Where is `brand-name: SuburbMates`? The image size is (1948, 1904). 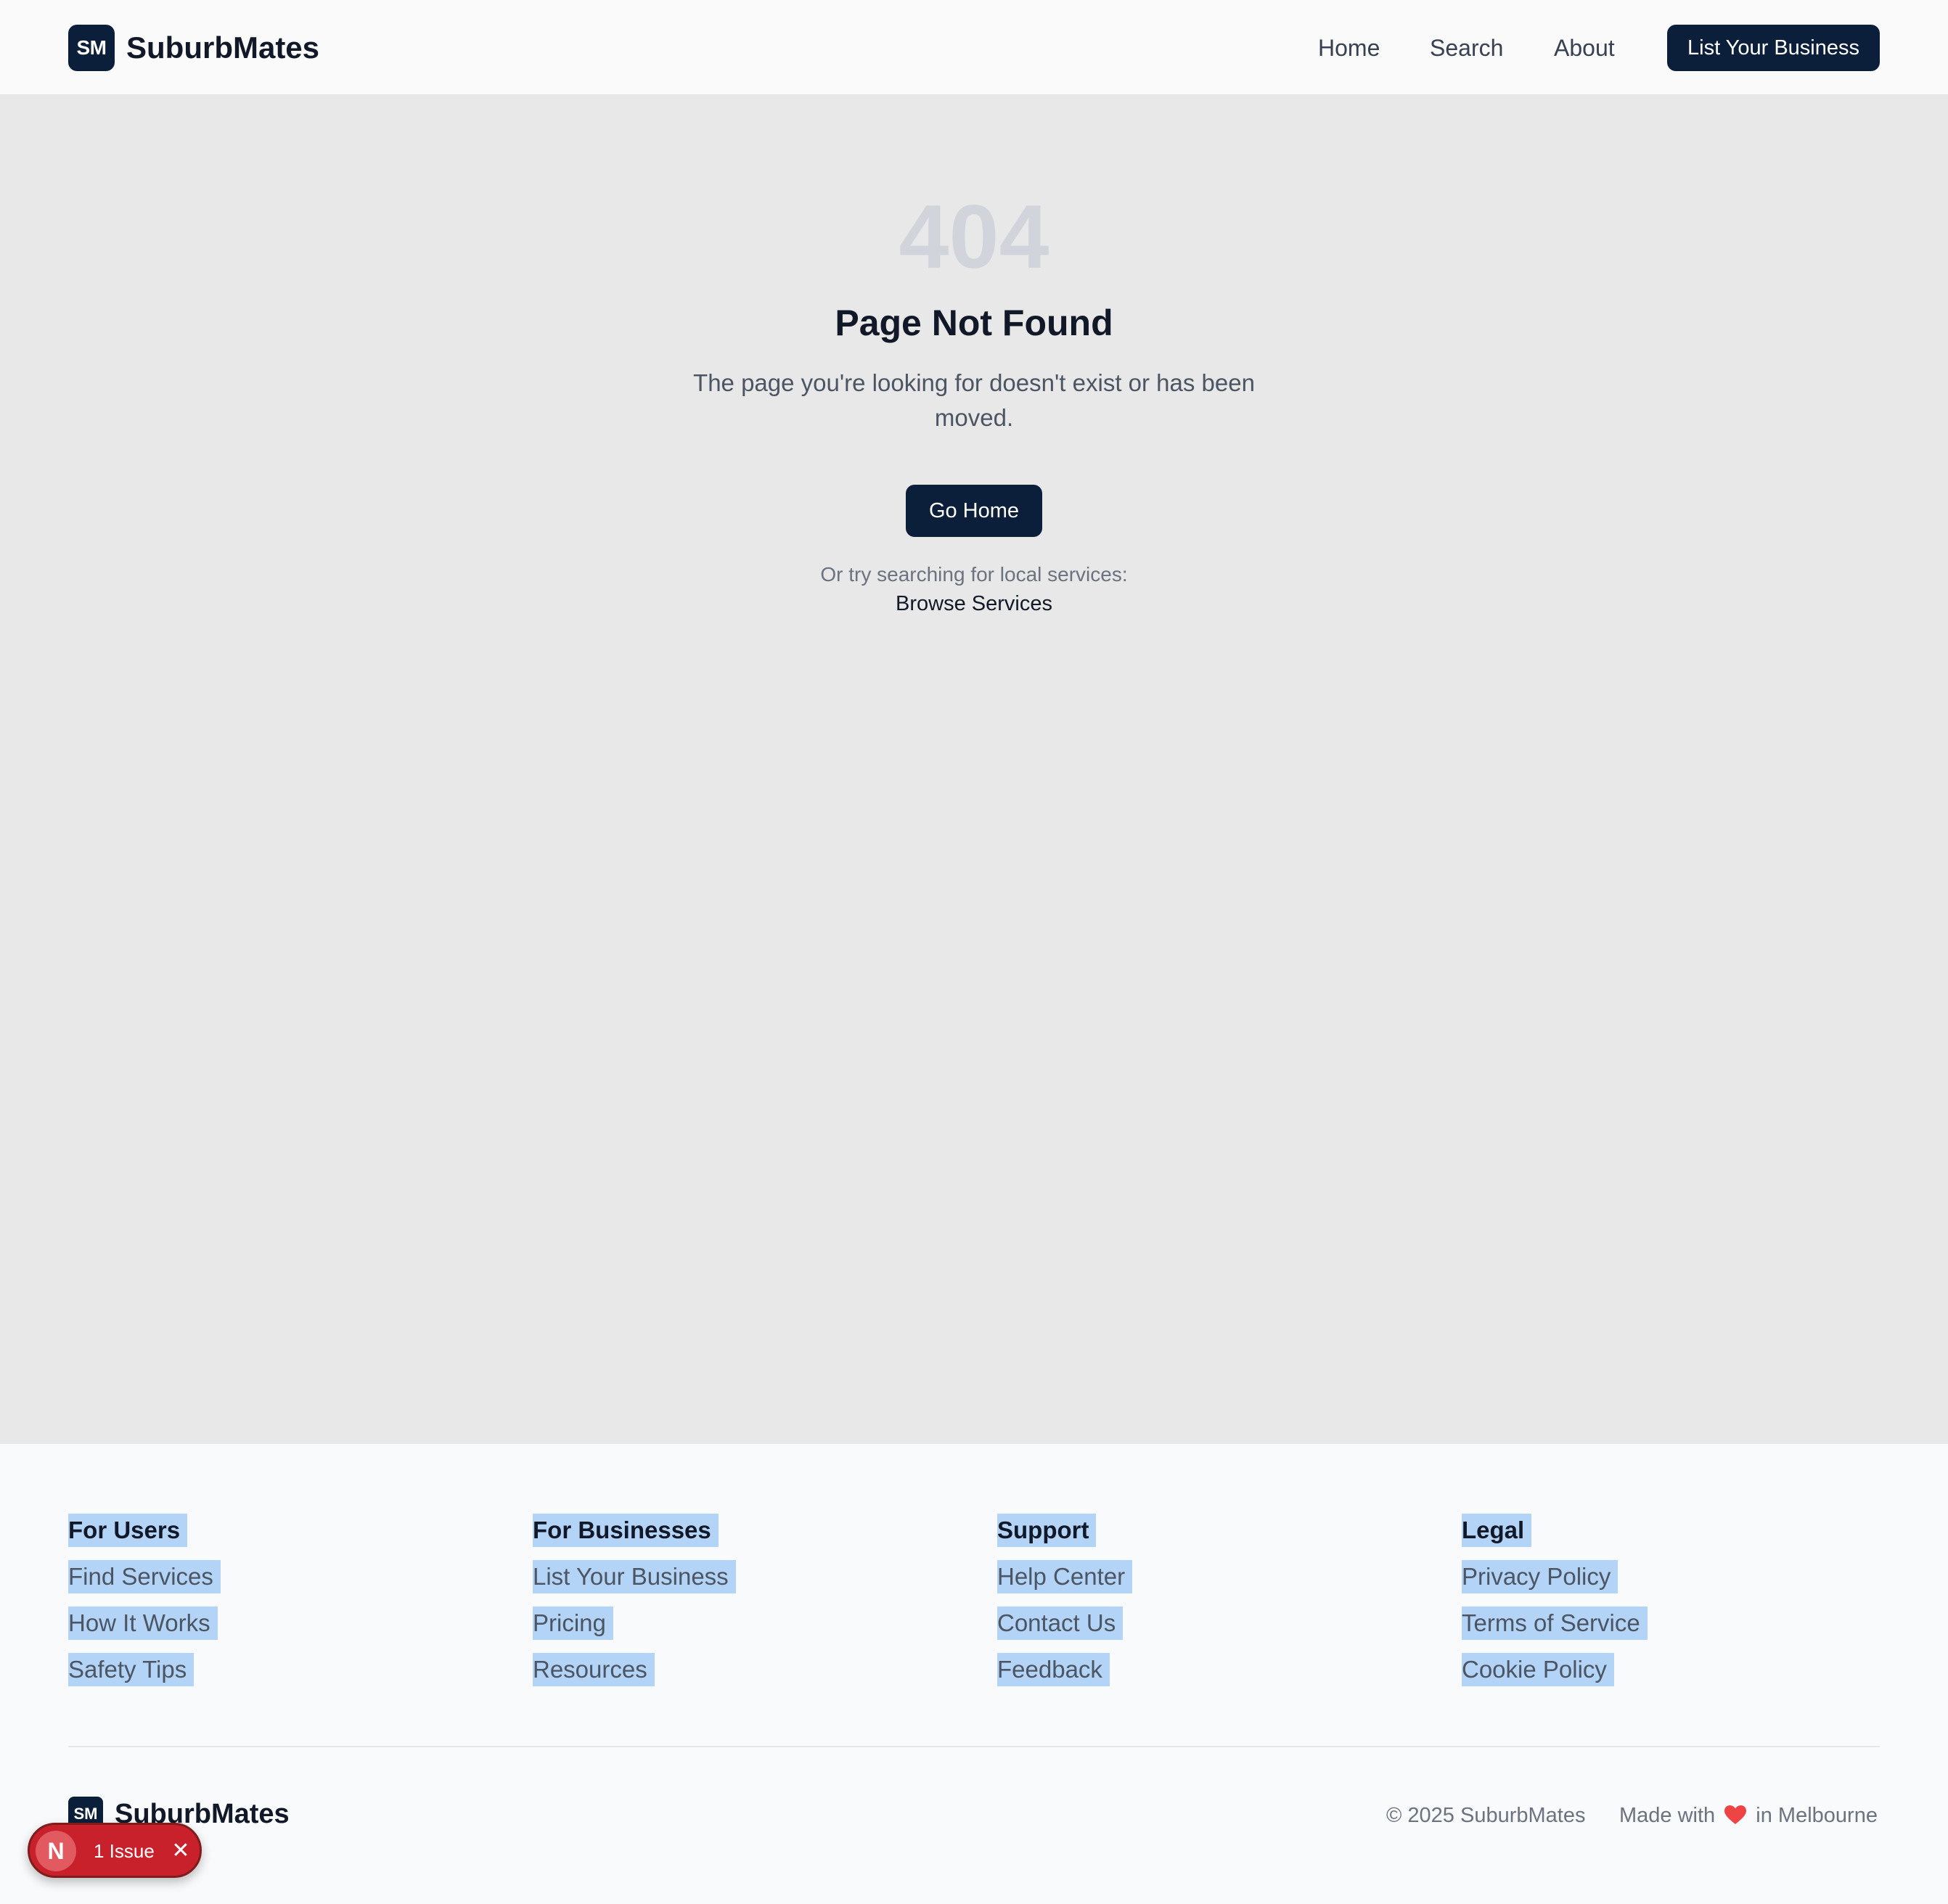
brand-name: SuburbMates is located at coordinates (223, 48).